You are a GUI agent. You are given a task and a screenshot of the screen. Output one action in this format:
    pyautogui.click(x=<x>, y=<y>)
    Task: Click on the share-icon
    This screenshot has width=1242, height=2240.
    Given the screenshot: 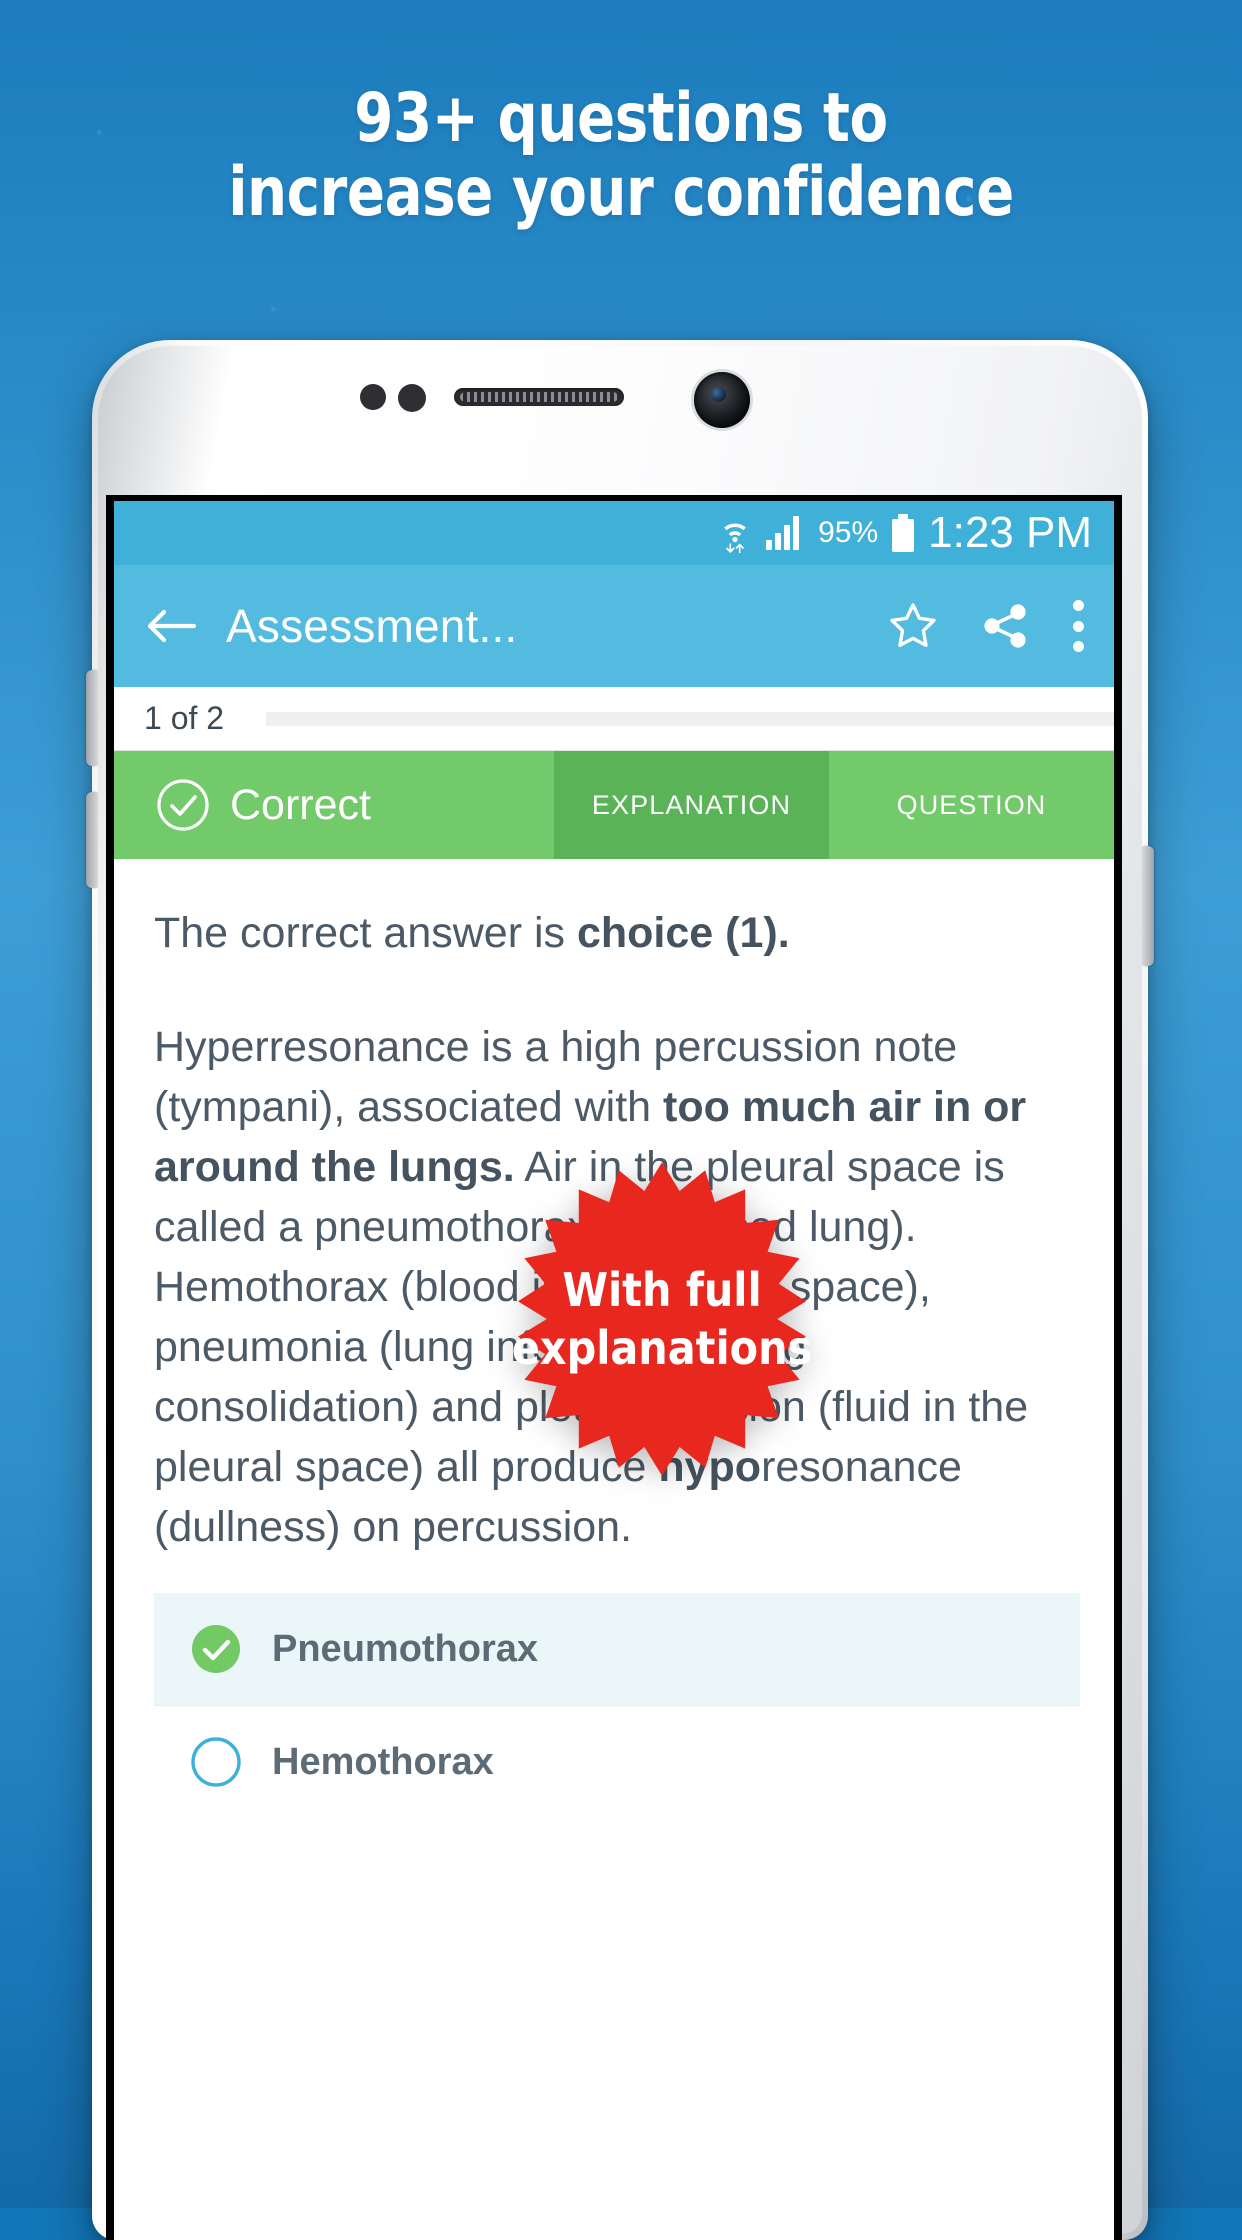 What is the action you would take?
    pyautogui.click(x=1005, y=626)
    